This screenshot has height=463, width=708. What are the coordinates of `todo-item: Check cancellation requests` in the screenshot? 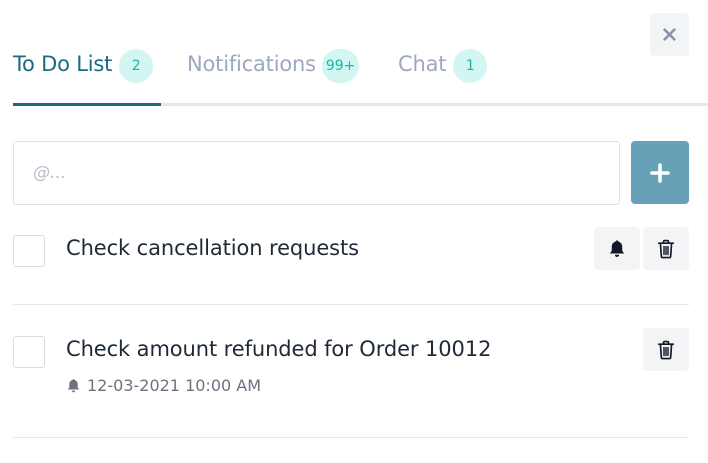 It's located at (351, 256).